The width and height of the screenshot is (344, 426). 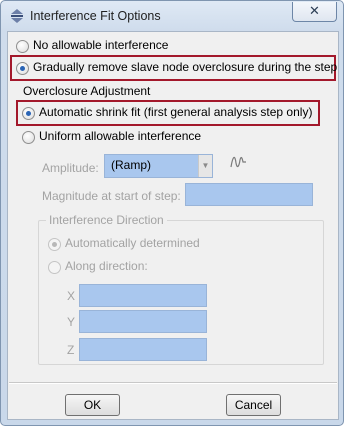 I want to click on button-separator, so click(x=173, y=383).